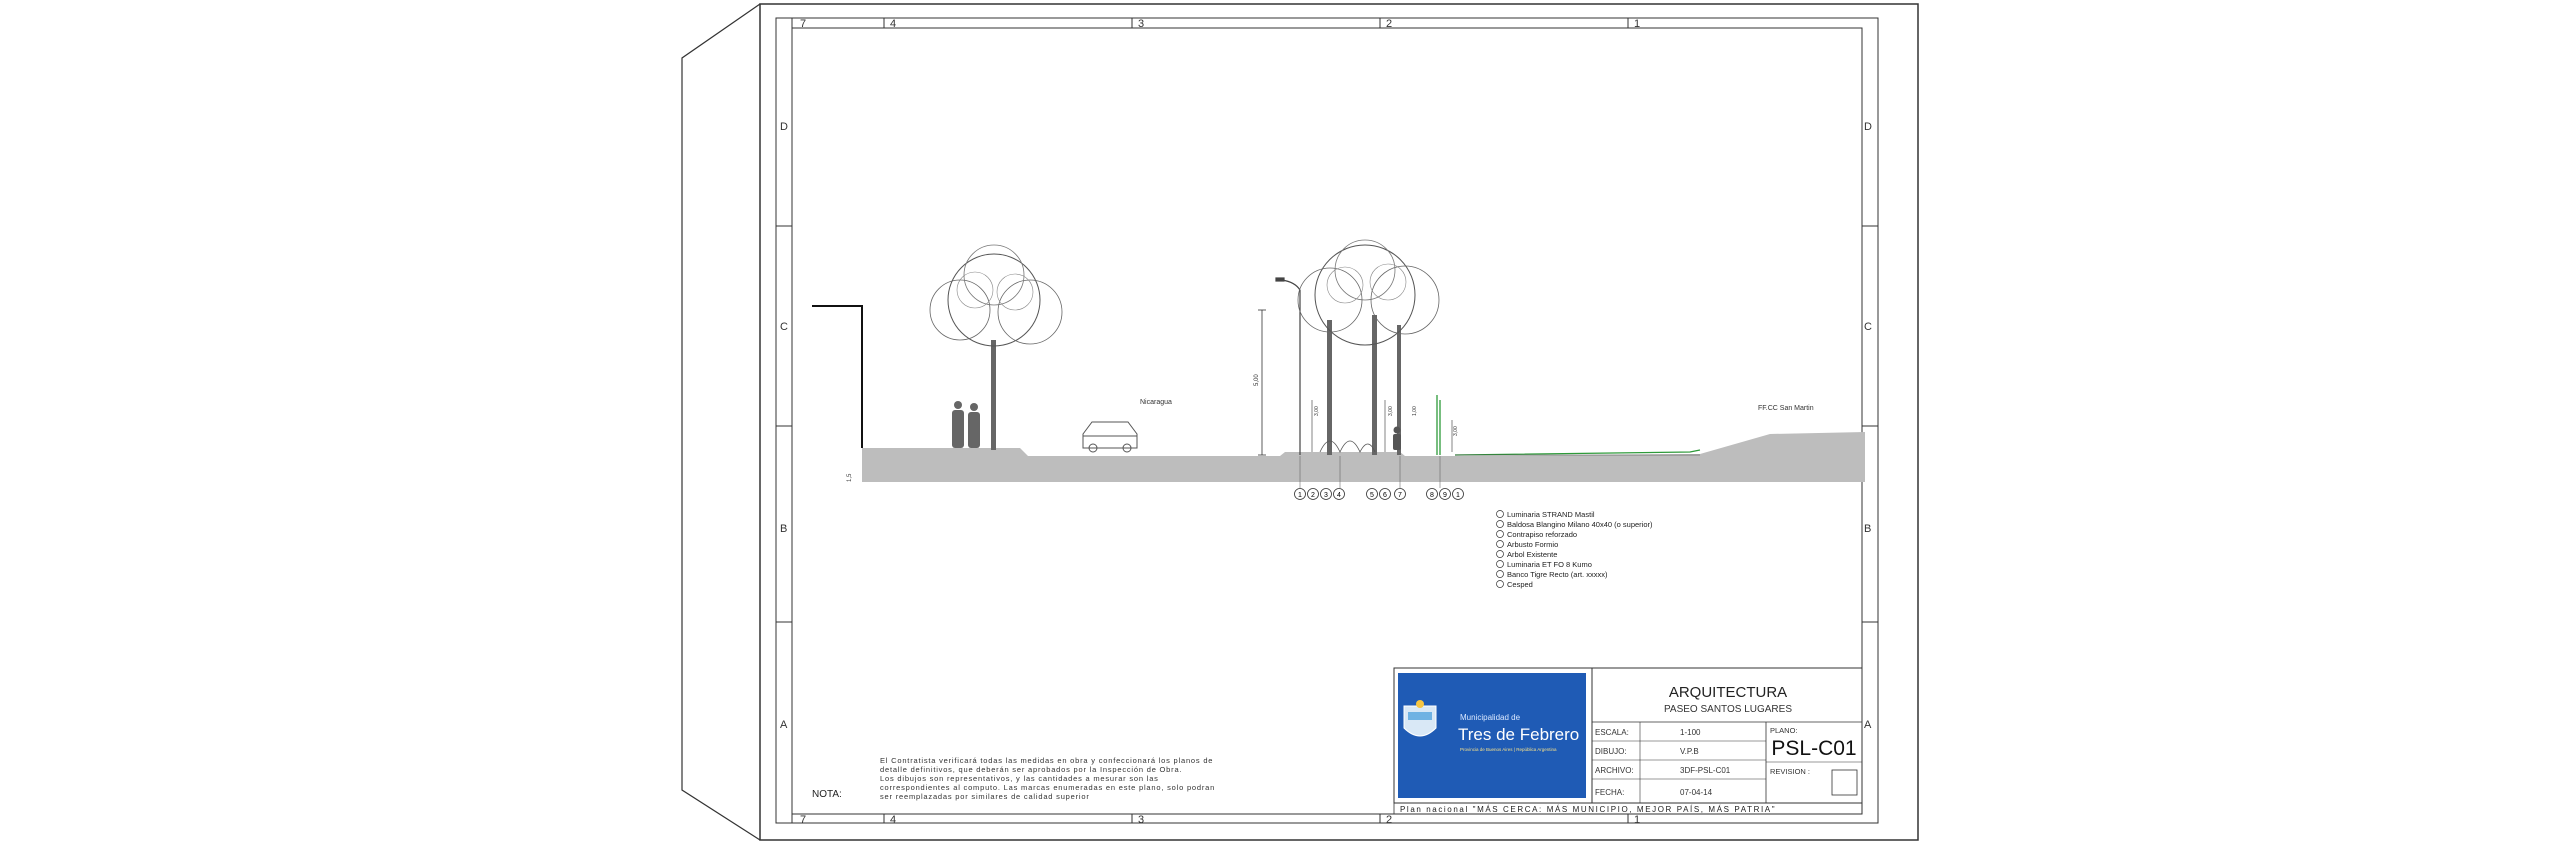 The width and height of the screenshot is (2560, 843). I want to click on marker: 7, so click(1400, 494).